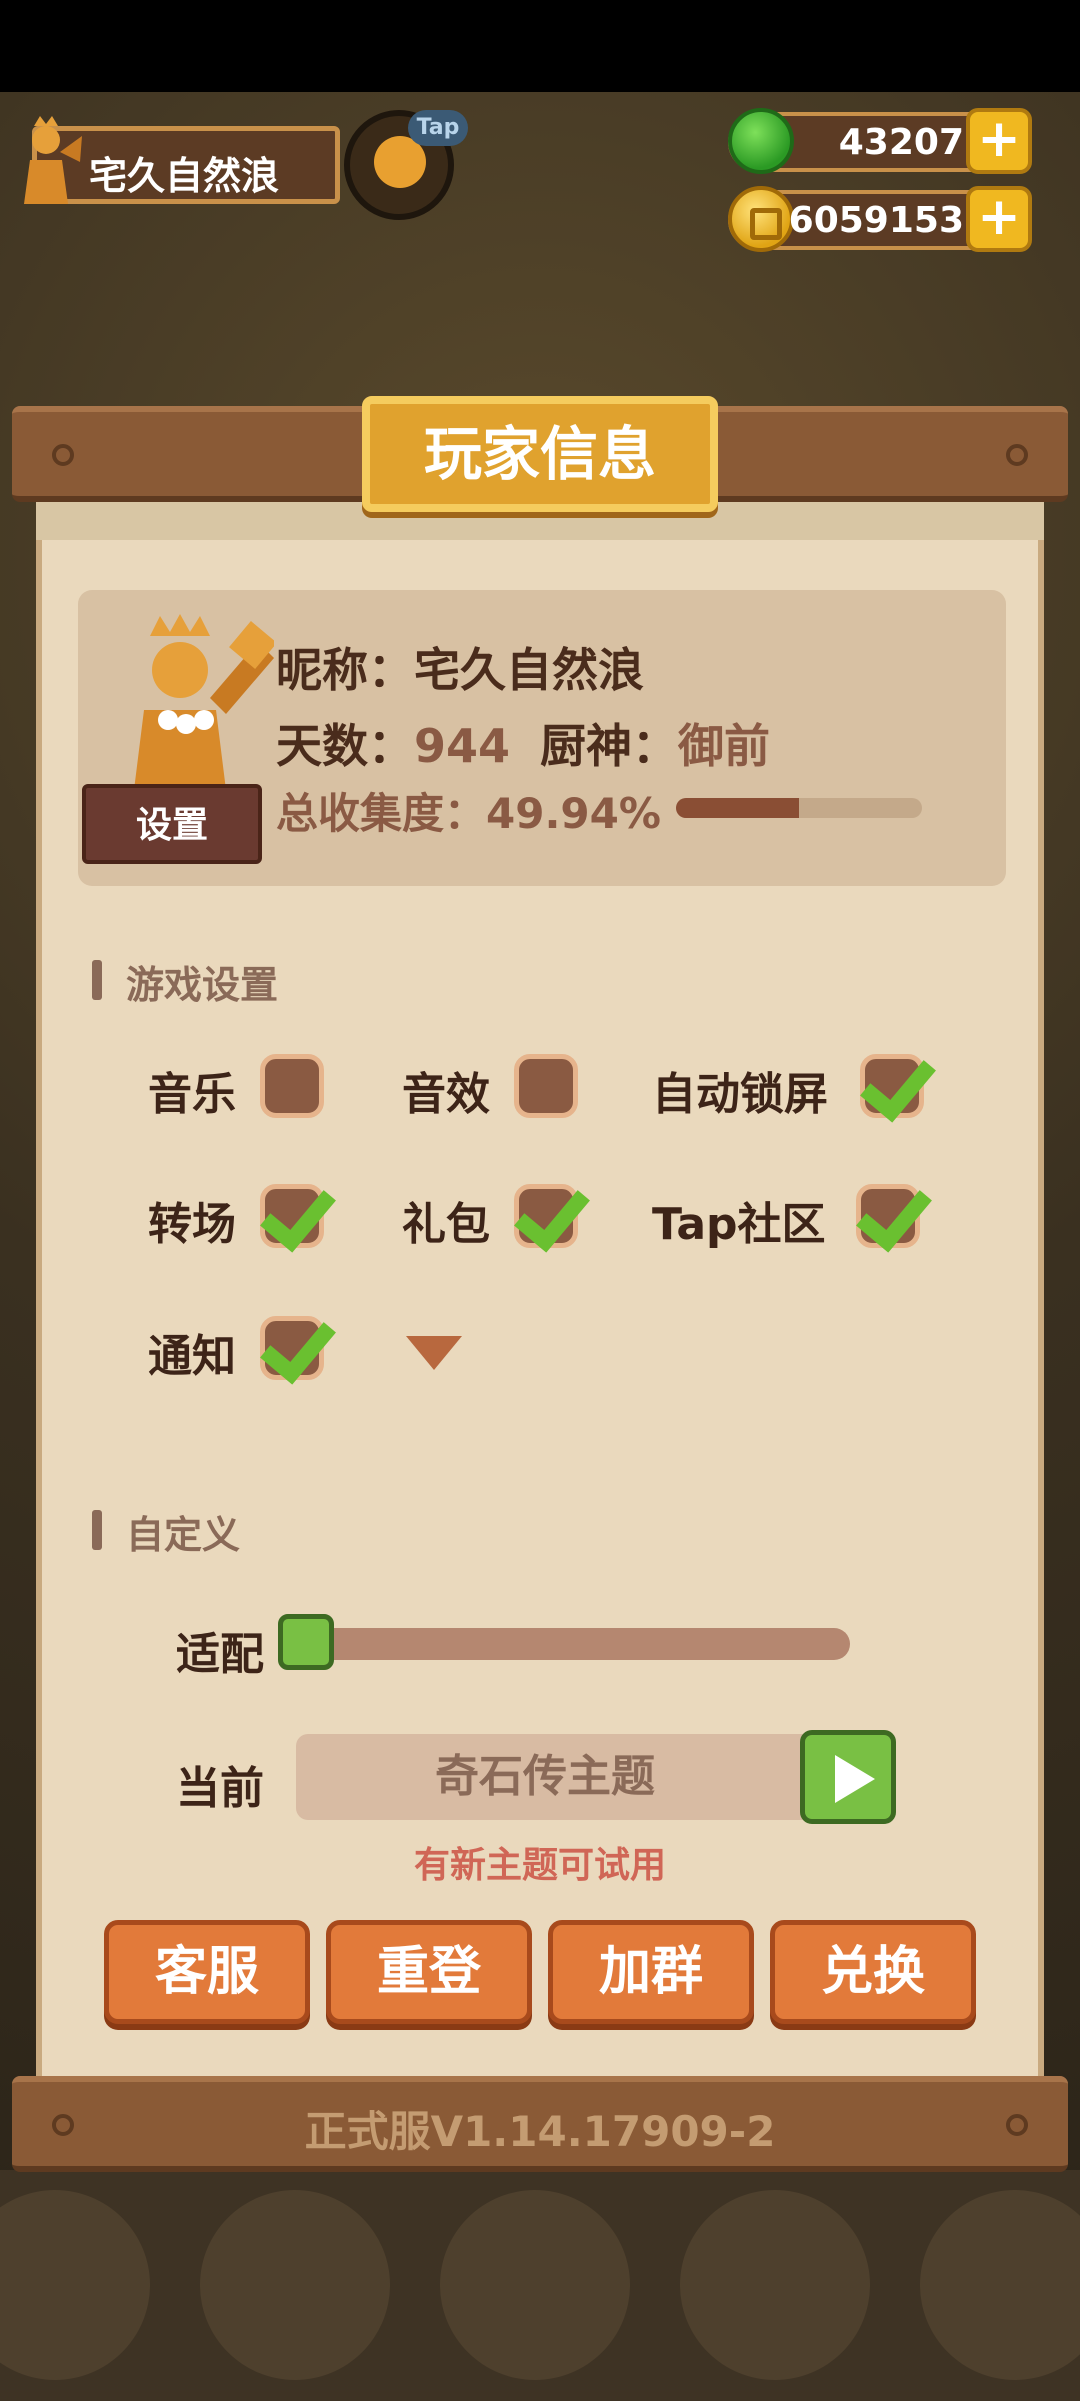  What do you see at coordinates (192, 1224) in the screenshot?
I see `option-transition-label: 转场` at bounding box center [192, 1224].